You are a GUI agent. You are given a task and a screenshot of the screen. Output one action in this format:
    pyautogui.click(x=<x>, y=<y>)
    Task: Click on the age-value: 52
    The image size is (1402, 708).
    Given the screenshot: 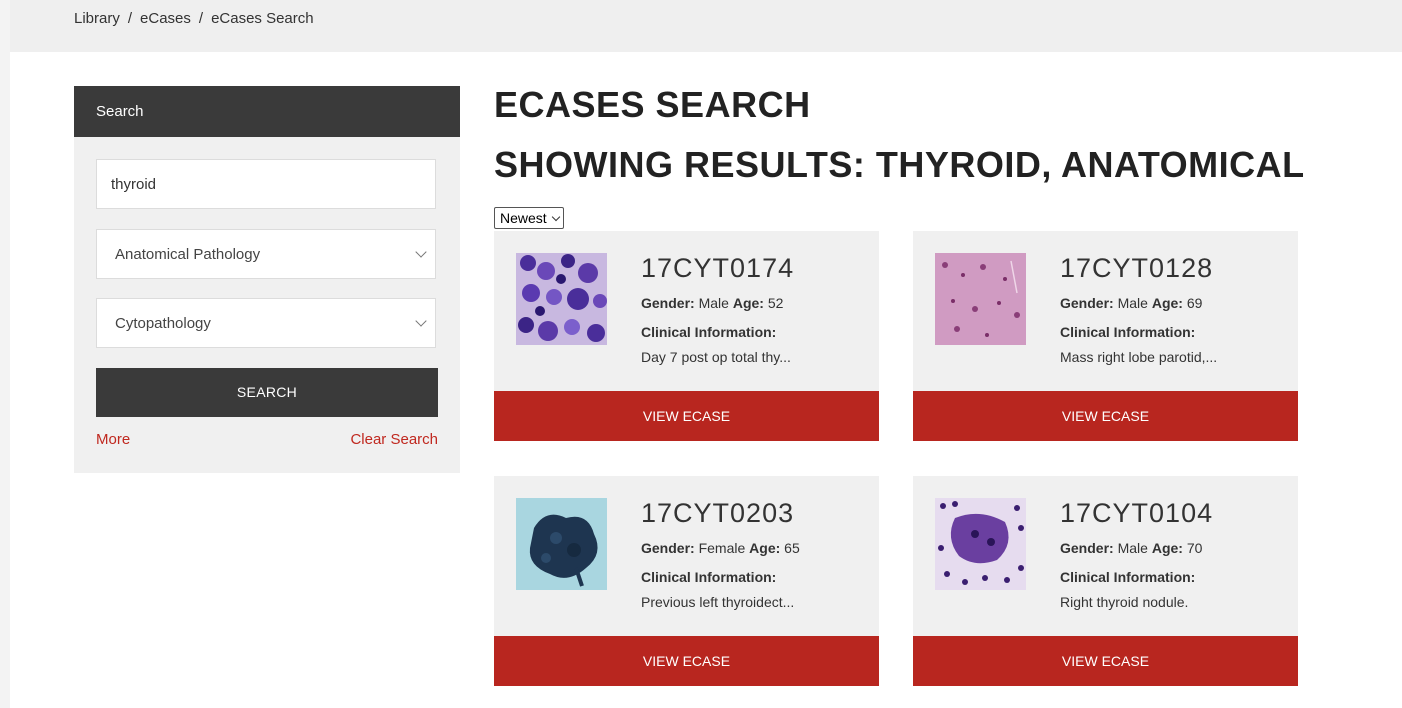 What is the action you would take?
    pyautogui.click(x=775, y=303)
    